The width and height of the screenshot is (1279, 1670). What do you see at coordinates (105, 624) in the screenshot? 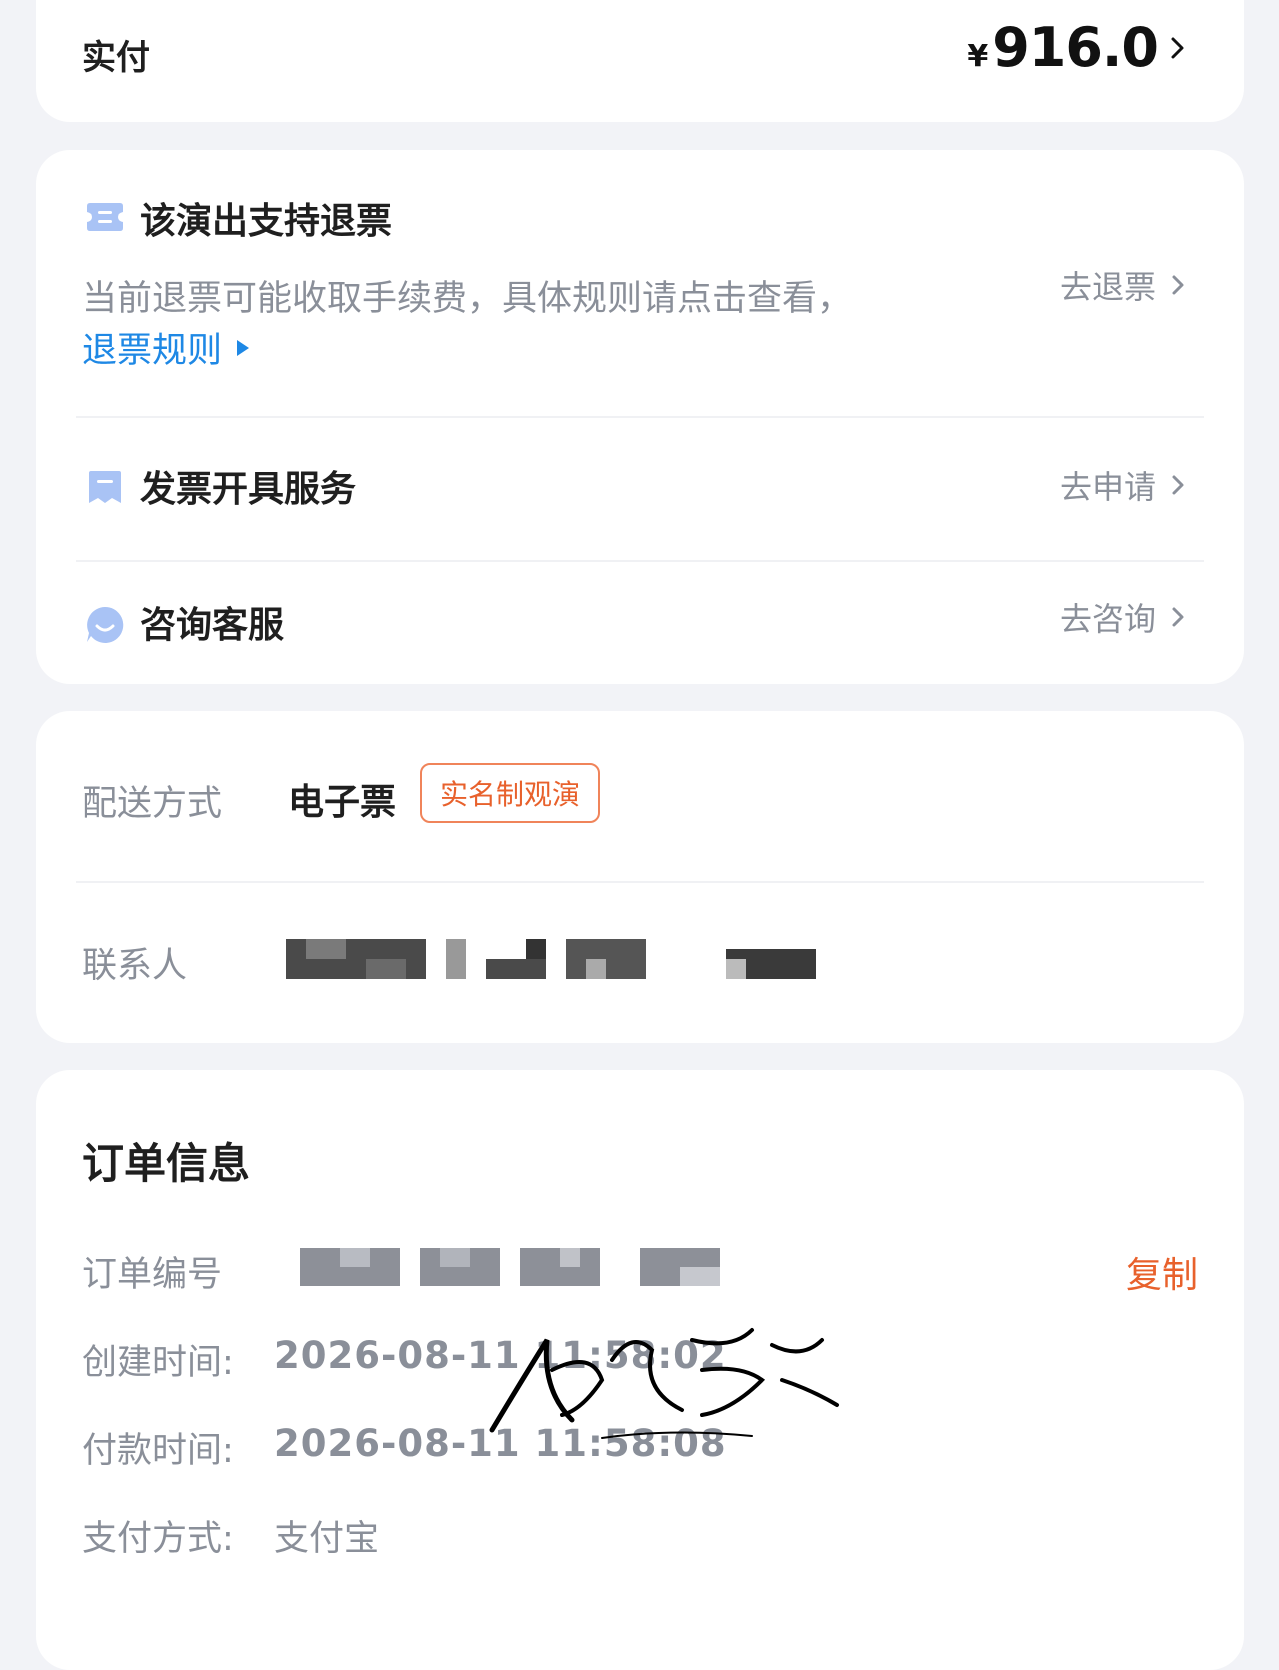
I see `chat-icon` at bounding box center [105, 624].